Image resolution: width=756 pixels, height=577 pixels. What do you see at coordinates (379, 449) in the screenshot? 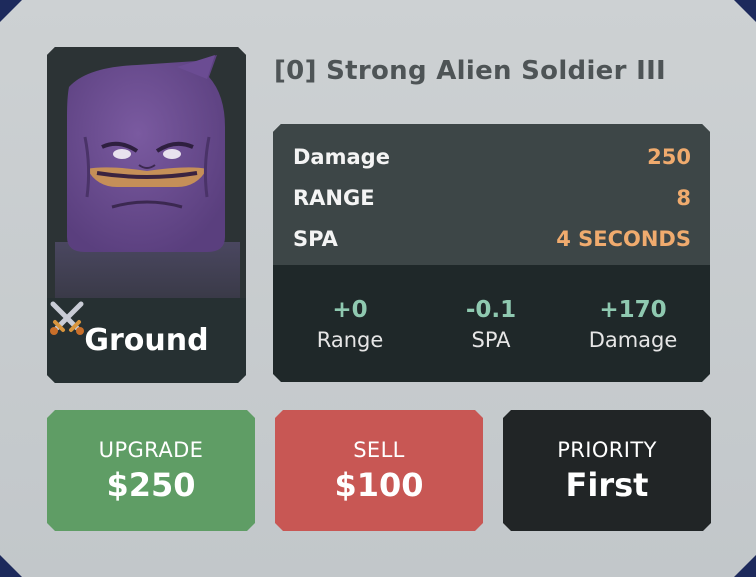
I see `sell-button-title: SELL` at bounding box center [379, 449].